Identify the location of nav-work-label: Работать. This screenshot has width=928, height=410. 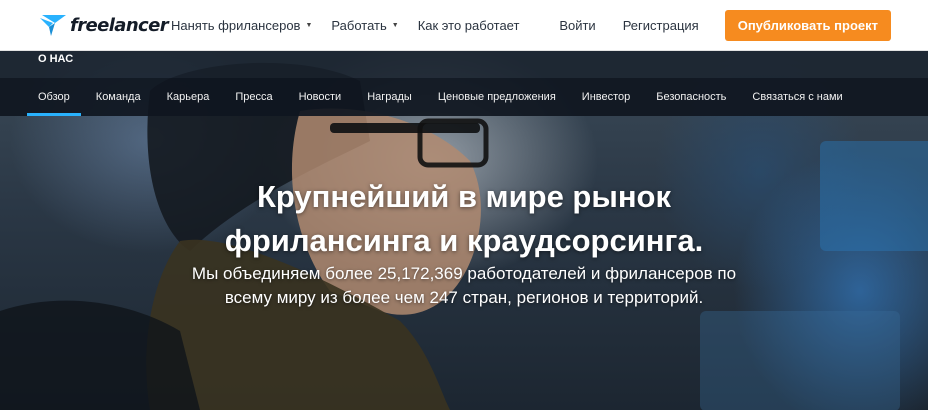
(359, 25).